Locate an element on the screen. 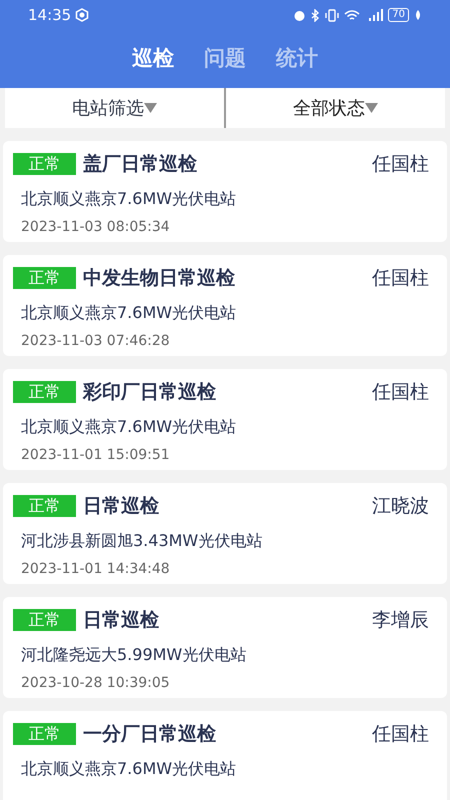 This screenshot has height=800, width=450. inspection-time: 2023-11-01 14:34:48 is located at coordinates (95, 569).